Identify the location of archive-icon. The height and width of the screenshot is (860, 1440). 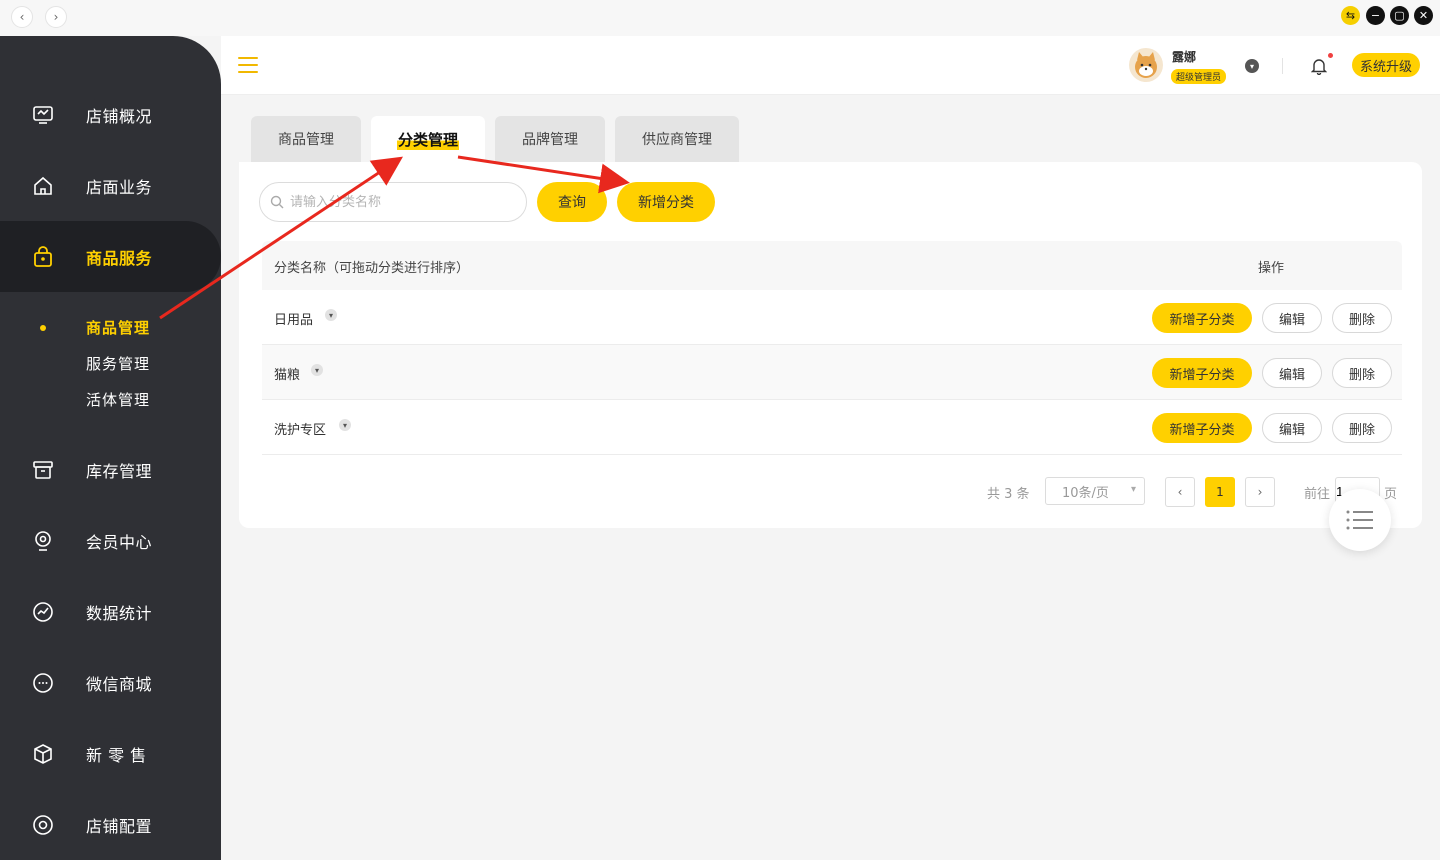
(43, 469).